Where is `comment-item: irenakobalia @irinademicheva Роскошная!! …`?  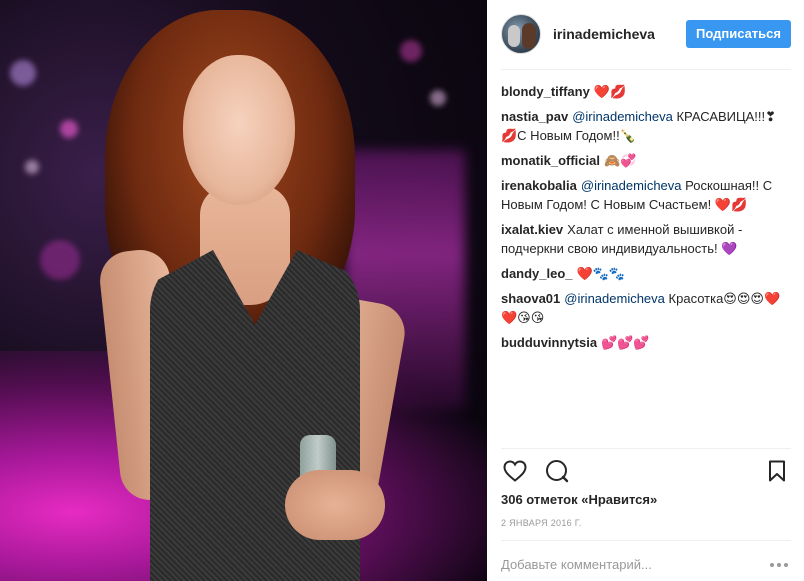 comment-item: irenakobalia @irinademicheva Роскошная!! … is located at coordinates (646, 195).